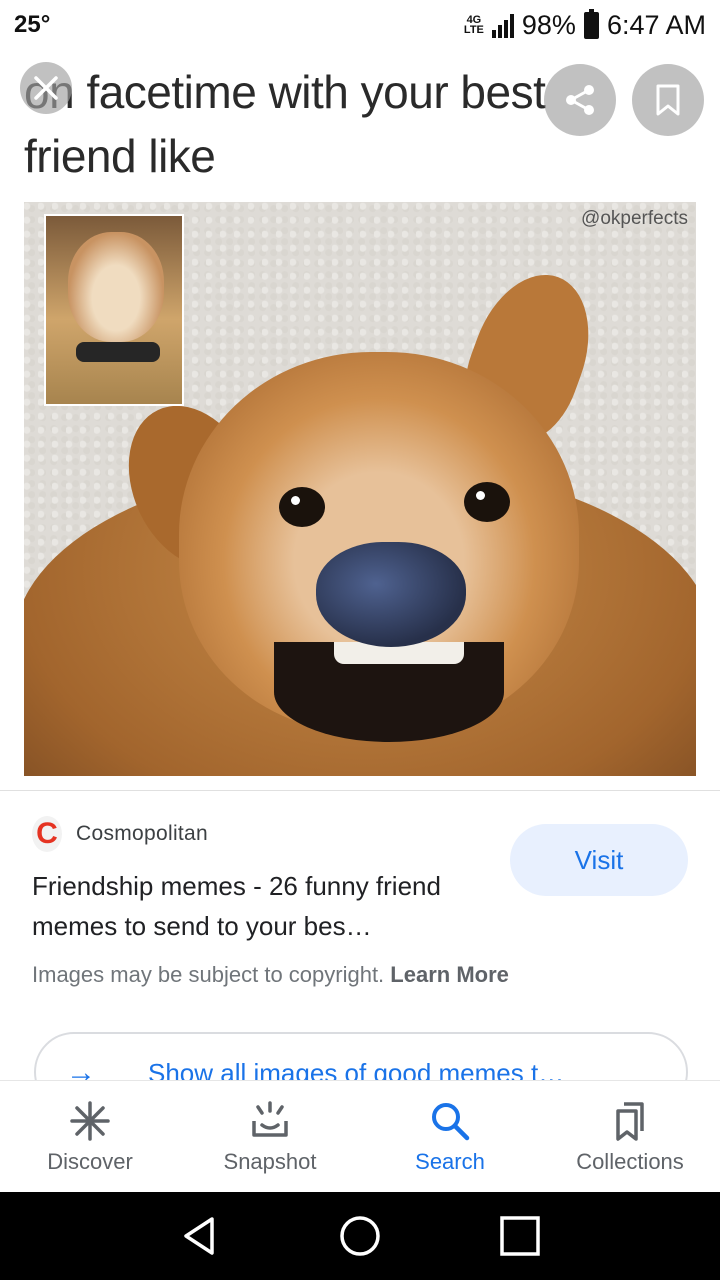  I want to click on collections-icon, so click(630, 1121).